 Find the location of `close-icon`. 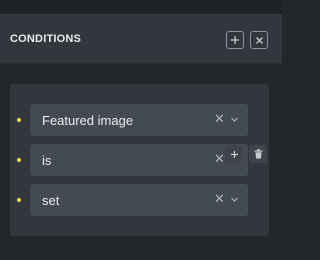

close-icon is located at coordinates (259, 40).